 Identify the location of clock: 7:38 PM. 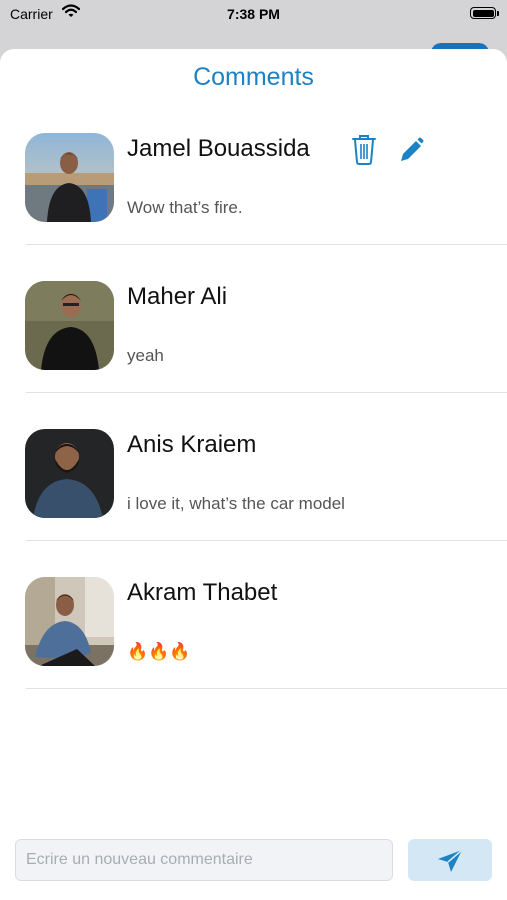
(253, 14).